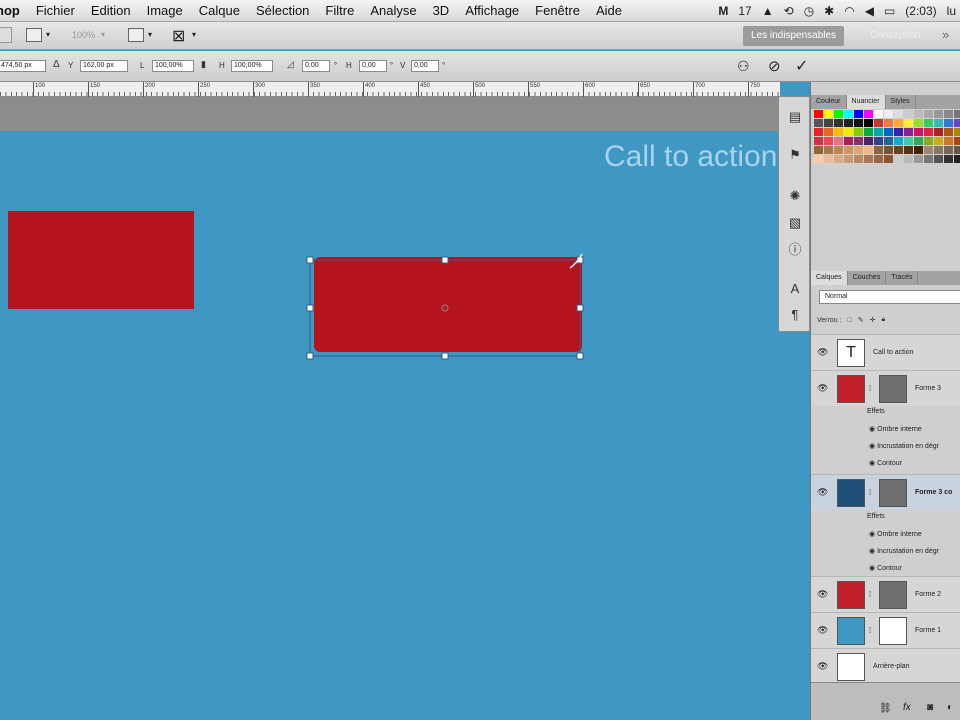  I want to click on more-workspaces-button: », so click(945, 34).